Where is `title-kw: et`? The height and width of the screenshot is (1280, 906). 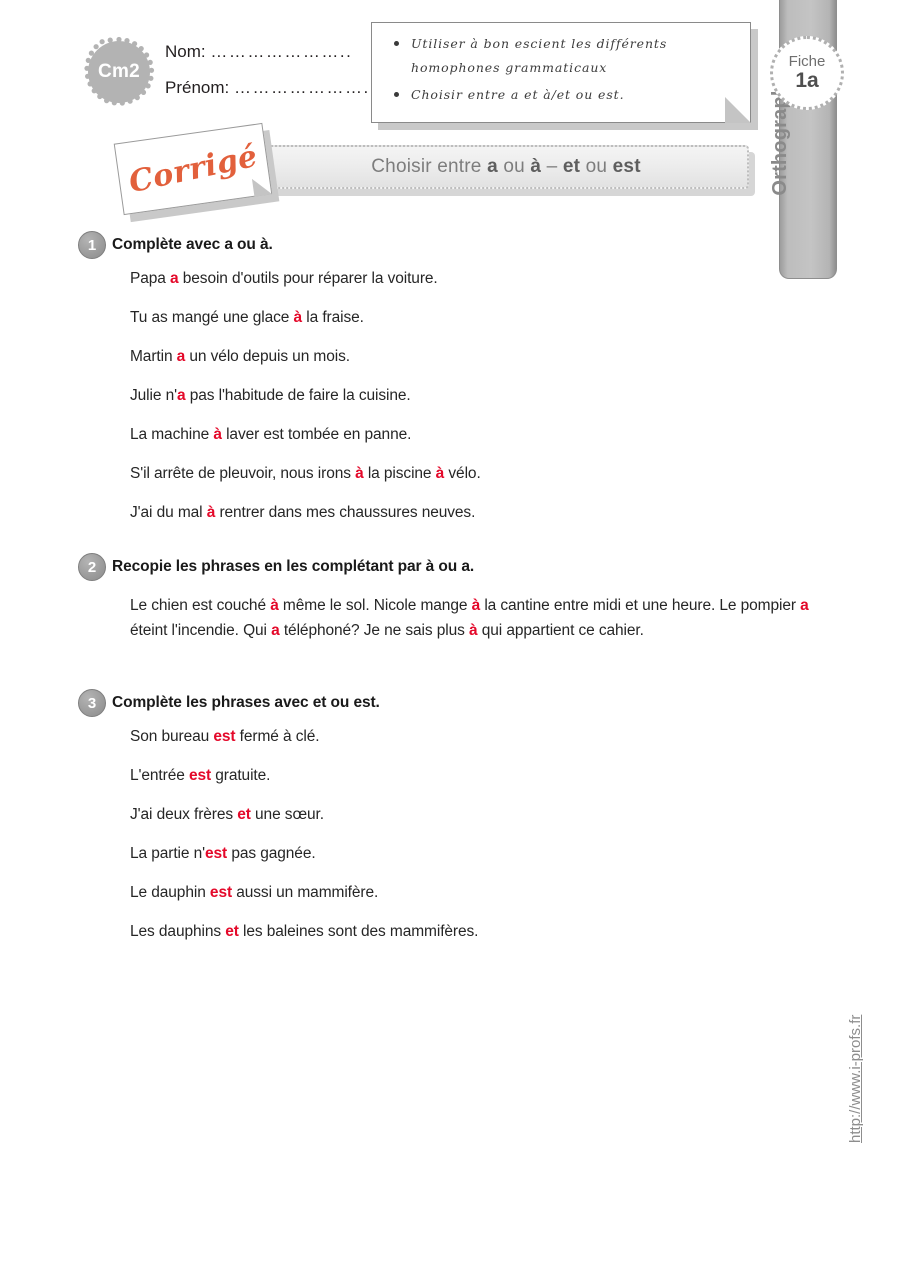 title-kw: et is located at coordinates (571, 166).